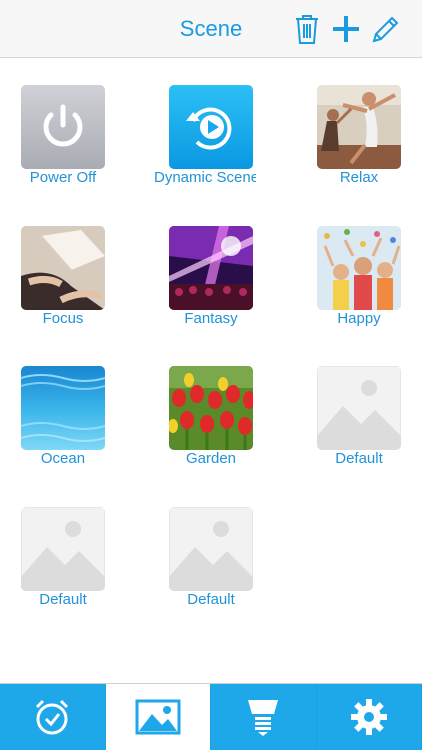 Image resolution: width=422 pixels, height=750 pixels. What do you see at coordinates (359, 318) in the screenshot?
I see `scene-label: Happy` at bounding box center [359, 318].